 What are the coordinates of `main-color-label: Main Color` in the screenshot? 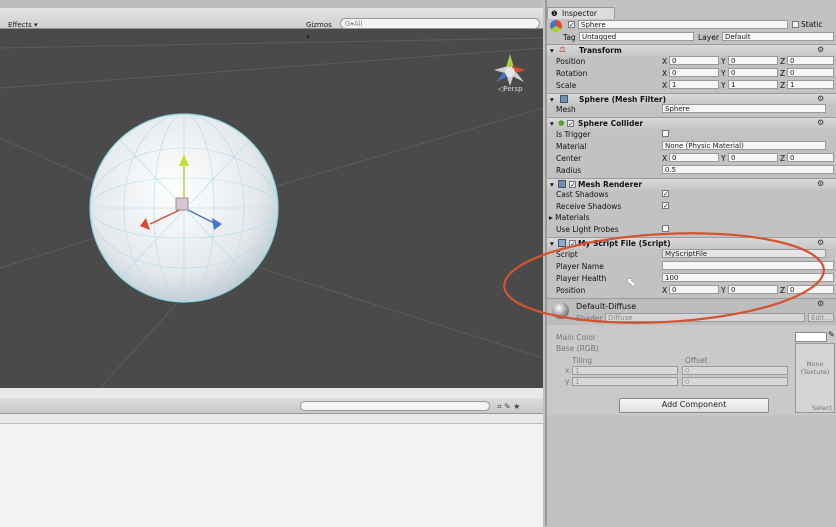 It's located at (576, 337).